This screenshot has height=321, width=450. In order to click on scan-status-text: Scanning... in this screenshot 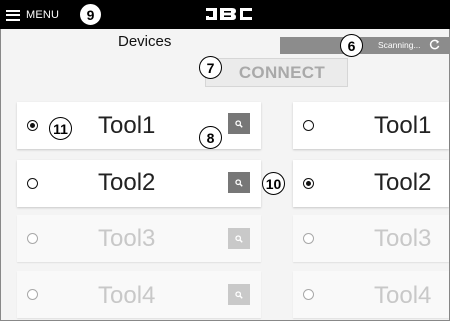, I will do `click(399, 45)`.